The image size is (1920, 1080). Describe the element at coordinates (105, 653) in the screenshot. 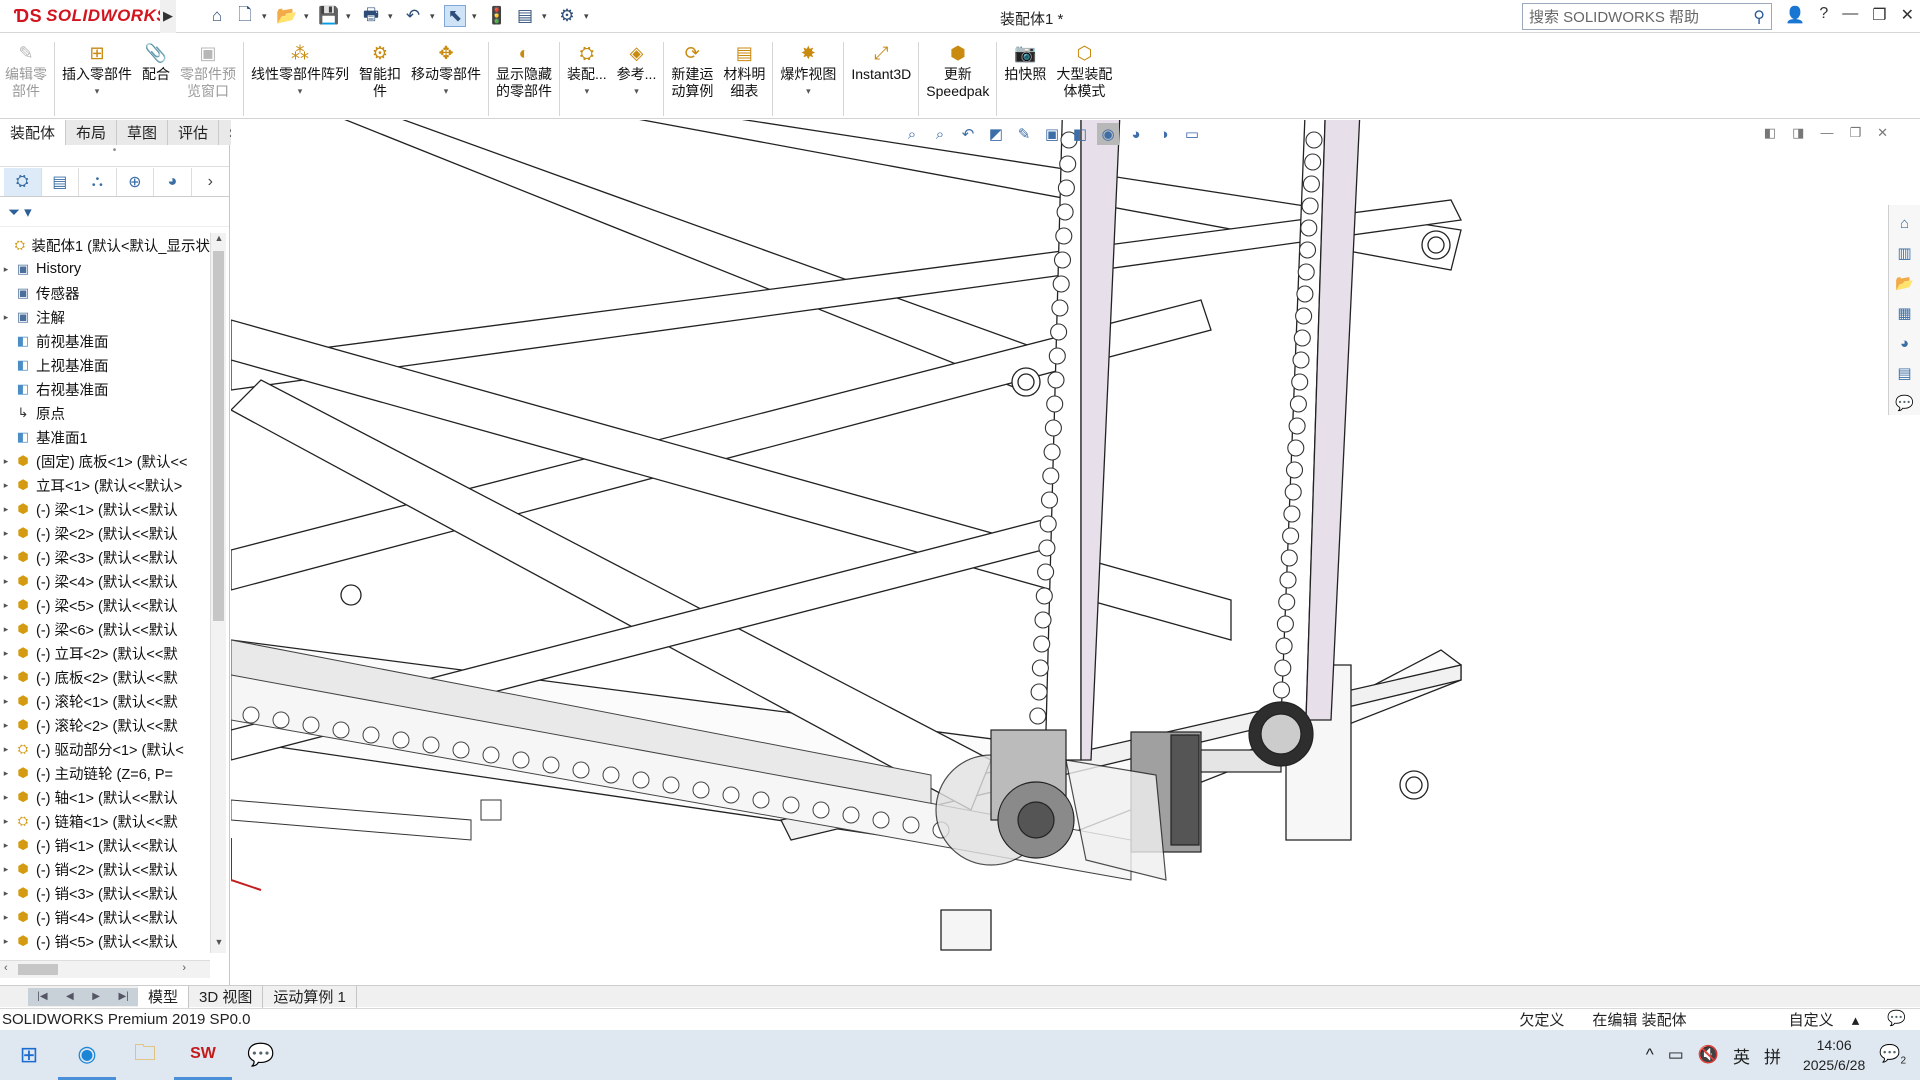

I see `tree-node: ▸ ⬢ (-) 立耳<2> (默认<<默` at that location.